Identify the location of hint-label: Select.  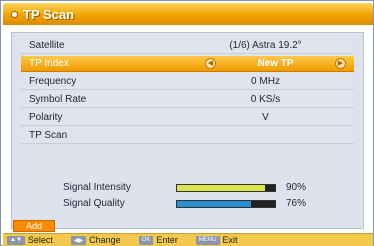
(40, 240).